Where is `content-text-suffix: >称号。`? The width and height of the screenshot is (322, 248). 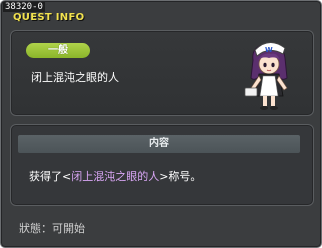
content-text-suffix: >称号。 is located at coordinates (180, 176).